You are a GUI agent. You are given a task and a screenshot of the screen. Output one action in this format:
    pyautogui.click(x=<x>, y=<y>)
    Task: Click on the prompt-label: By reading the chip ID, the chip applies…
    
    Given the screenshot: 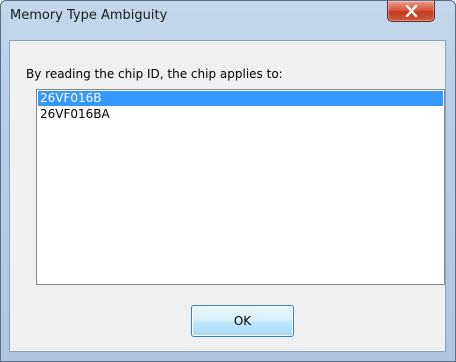 What is the action you would take?
    pyautogui.click(x=154, y=74)
    